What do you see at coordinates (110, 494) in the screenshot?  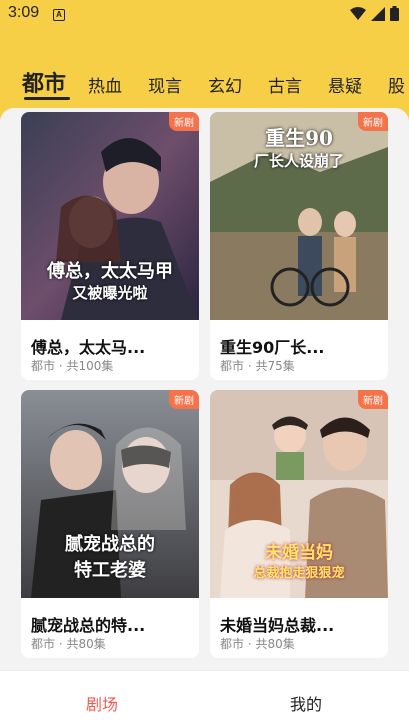 I see `drama-poster: 新剧 腻宠战总的 特工老婆` at bounding box center [110, 494].